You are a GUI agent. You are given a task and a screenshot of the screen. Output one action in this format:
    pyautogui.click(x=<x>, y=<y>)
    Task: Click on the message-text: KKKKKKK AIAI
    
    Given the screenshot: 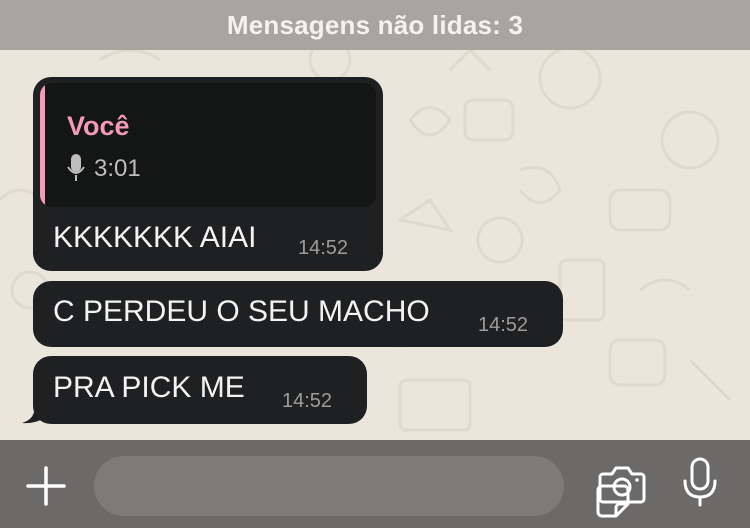 What is the action you would take?
    pyautogui.click(x=155, y=237)
    